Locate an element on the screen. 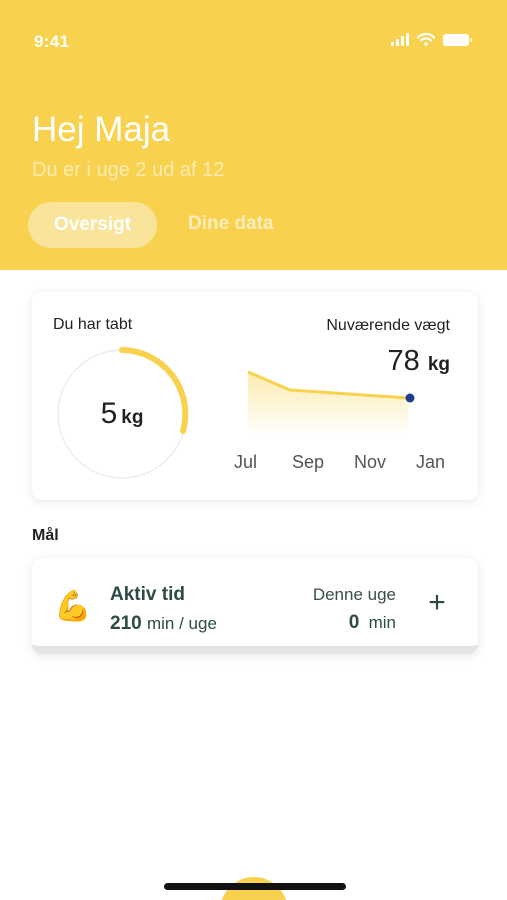 Image resolution: width=507 pixels, height=900 pixels. tab-dine-data: Dine data is located at coordinates (231, 224).